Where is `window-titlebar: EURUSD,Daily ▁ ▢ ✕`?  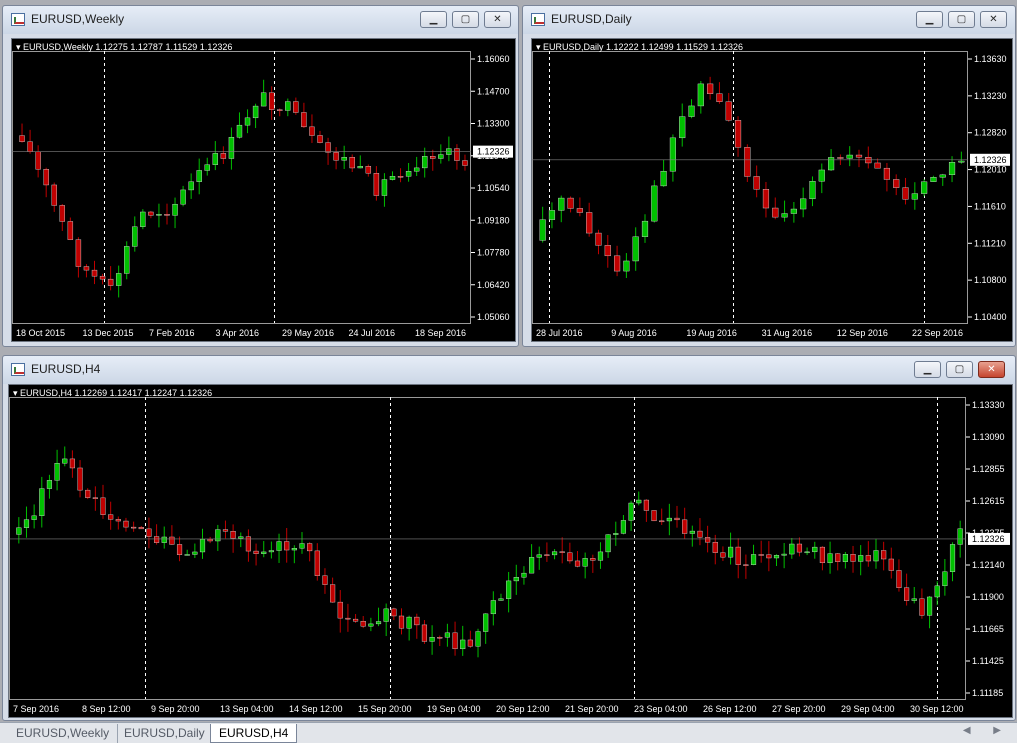
window-titlebar: EURUSD,Daily ▁ ▢ ✕ is located at coordinates (769, 20).